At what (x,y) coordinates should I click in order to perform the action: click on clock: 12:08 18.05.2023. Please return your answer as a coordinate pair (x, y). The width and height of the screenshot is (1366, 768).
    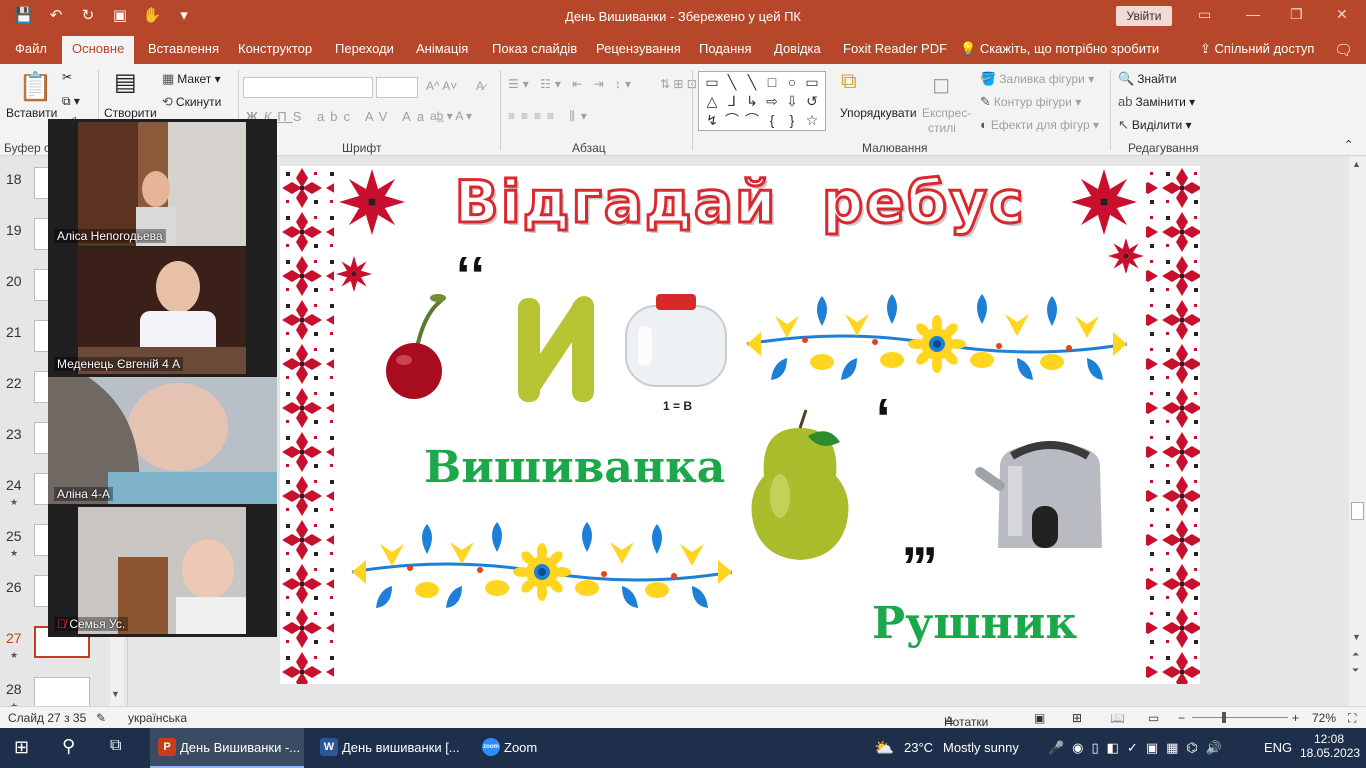
    Looking at the image, I should click on (1330, 746).